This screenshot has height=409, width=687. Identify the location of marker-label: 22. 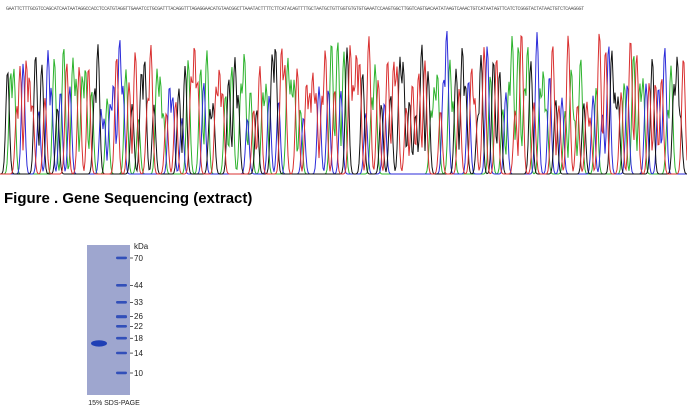
(138, 326).